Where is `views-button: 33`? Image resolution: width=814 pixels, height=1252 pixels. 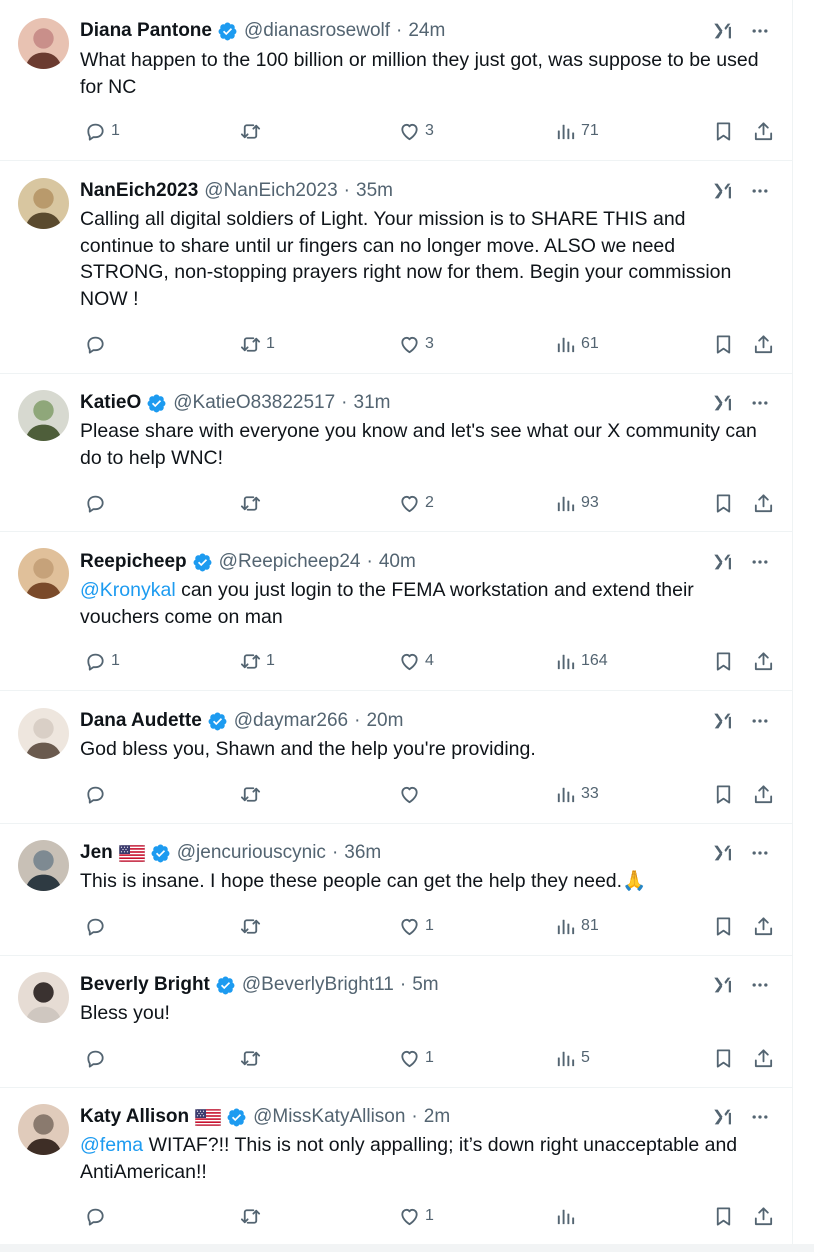 views-button: 33 is located at coordinates (574, 794).